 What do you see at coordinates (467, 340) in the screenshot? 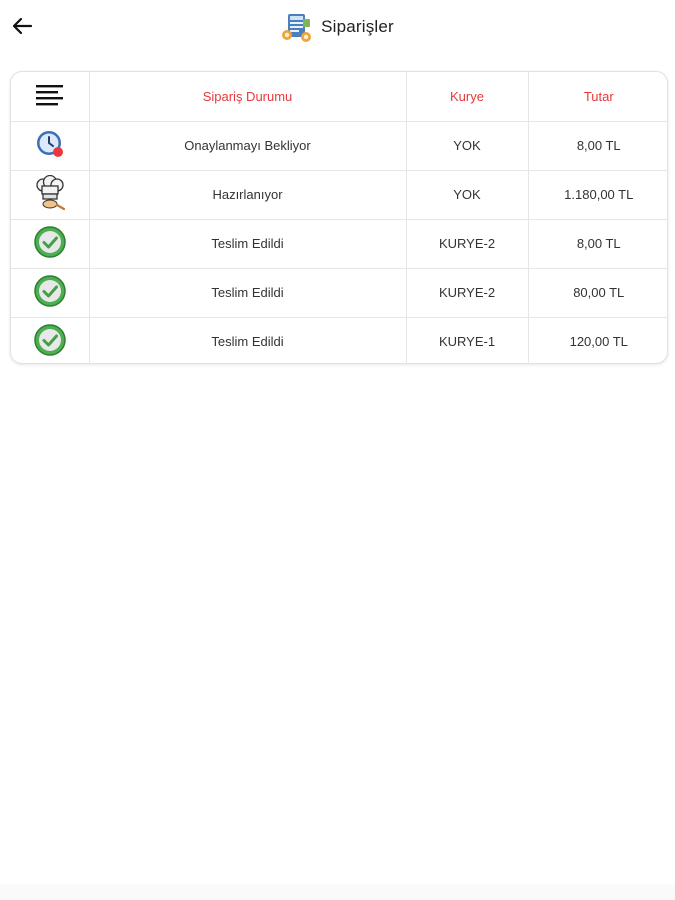
I see `courier-cell: KURYE-1` at bounding box center [467, 340].